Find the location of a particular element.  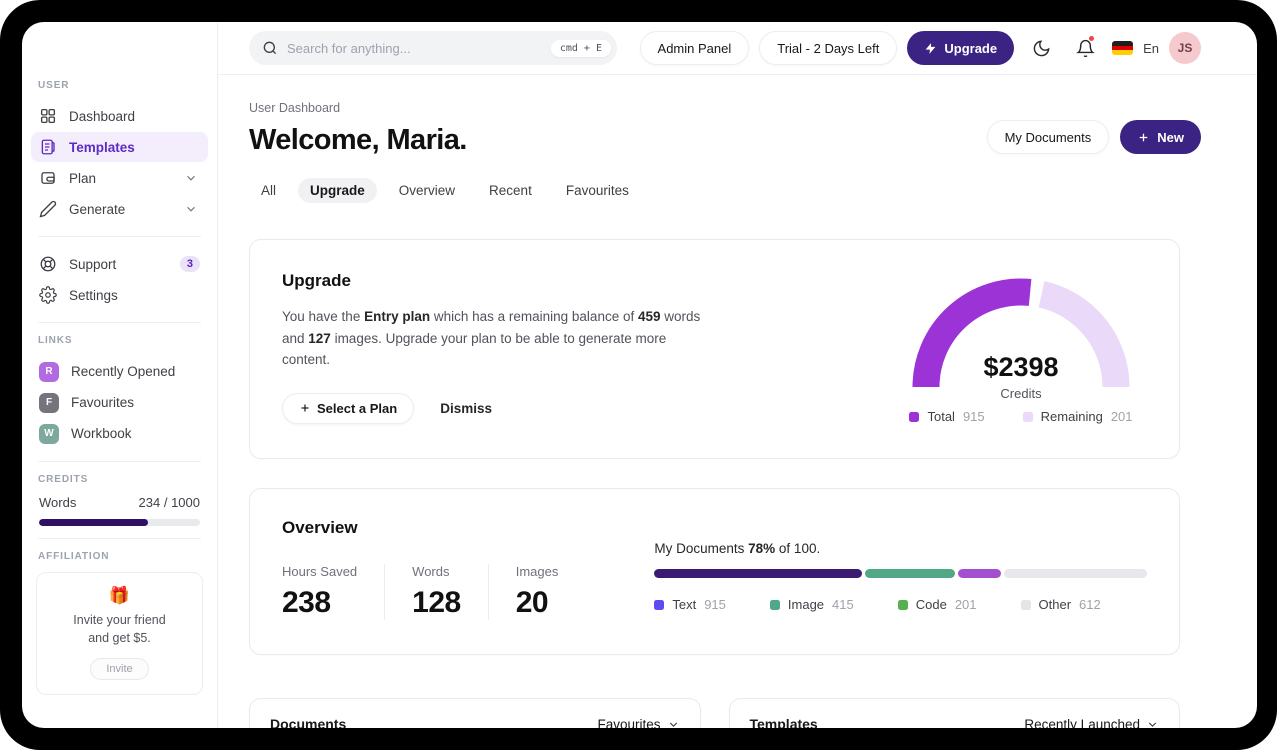

dismiss-button: Dismiss is located at coordinates (466, 408).